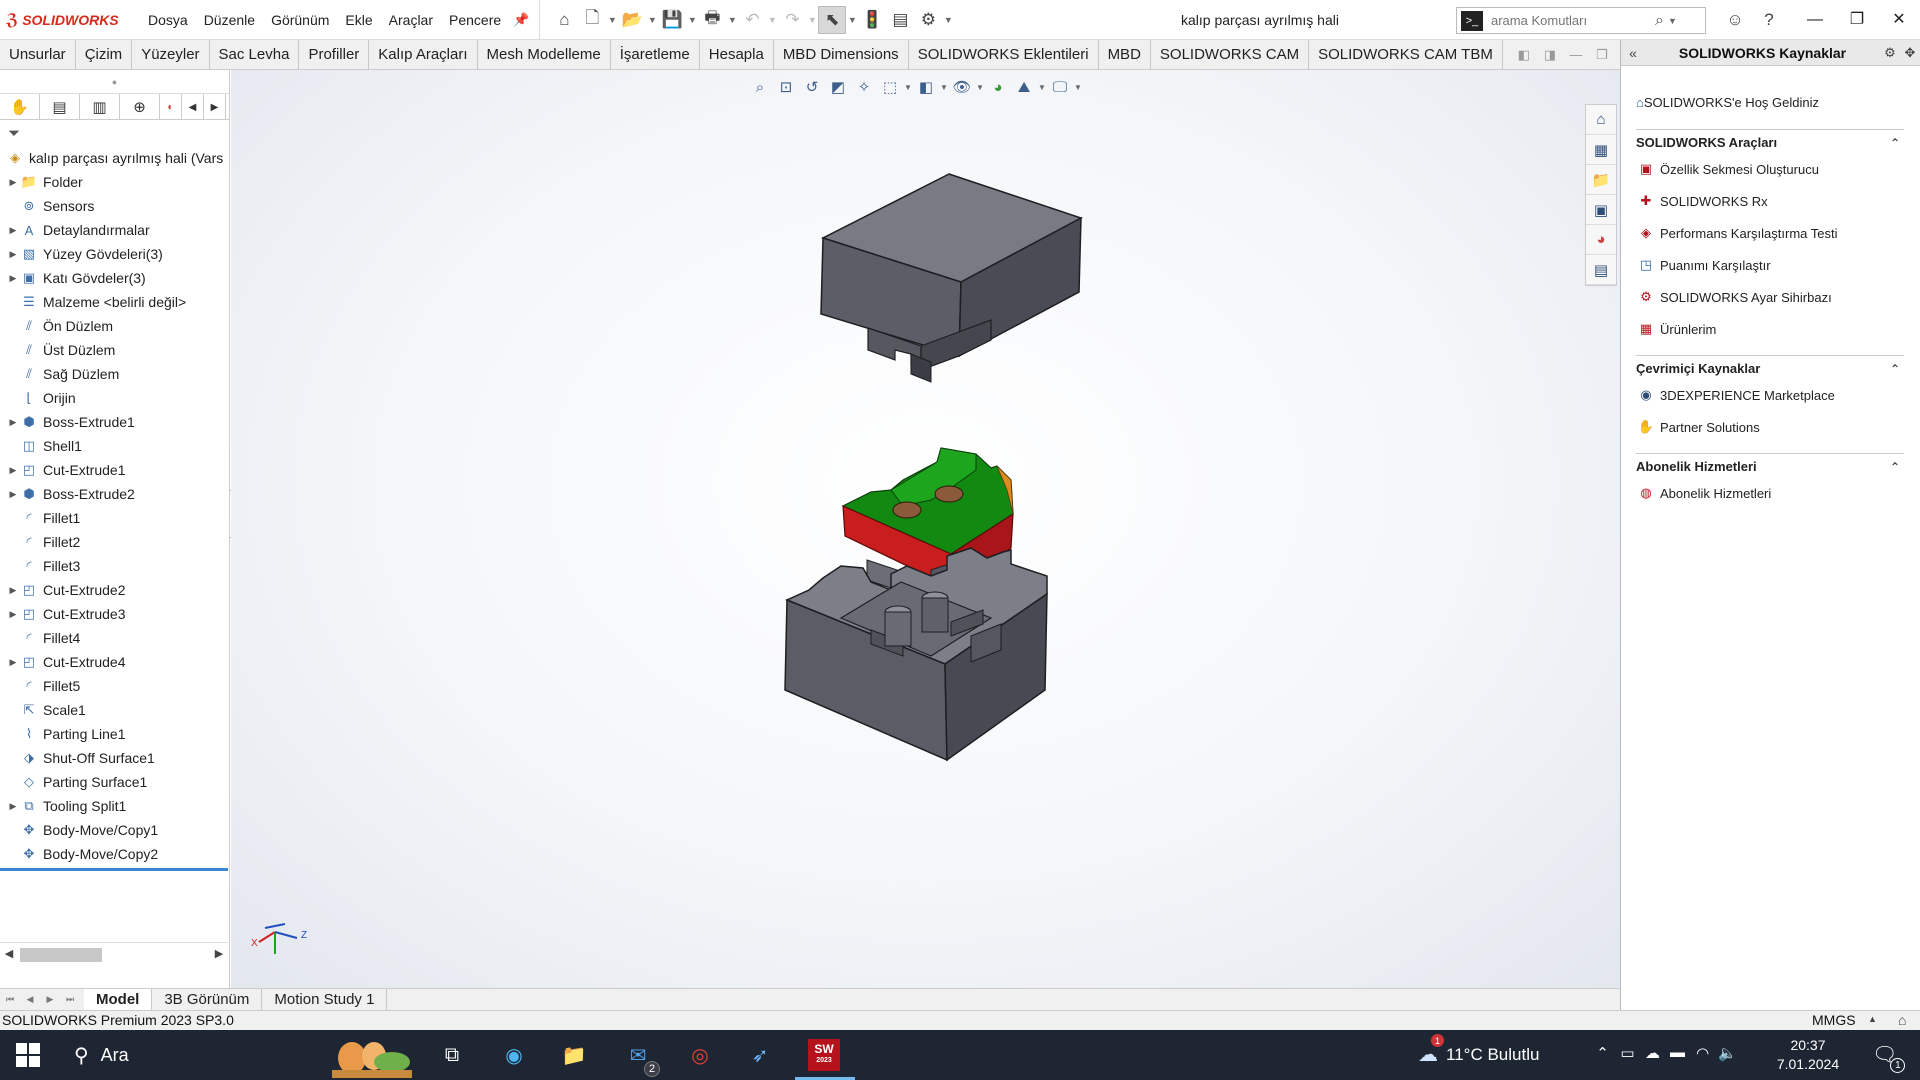 This screenshot has height=1080, width=1920. Describe the element at coordinates (168, 20) in the screenshot. I see `menu-dosya: Dosya` at that location.